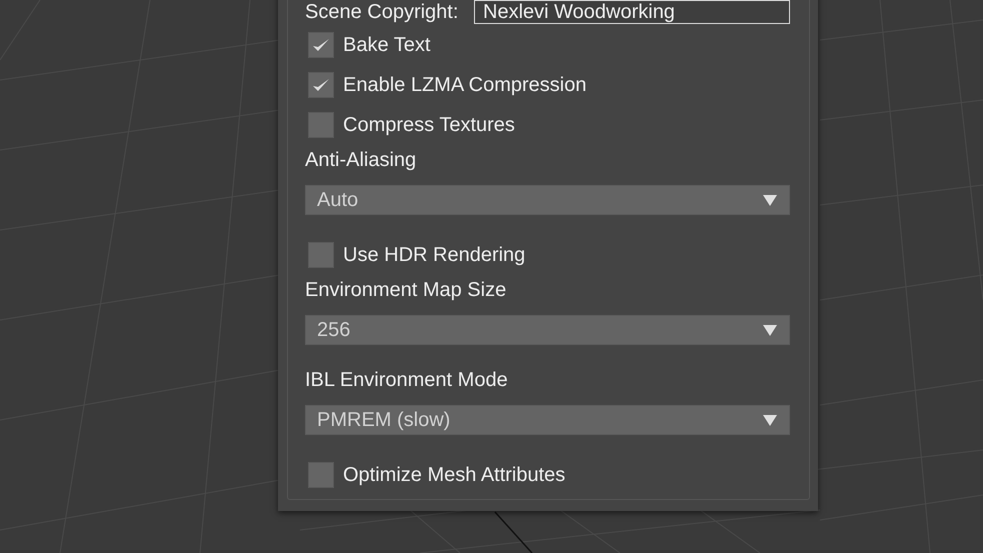 Image resolution: width=983 pixels, height=553 pixels. What do you see at coordinates (406, 380) in the screenshot?
I see `dropdown-label: IBL Environment Mode` at bounding box center [406, 380].